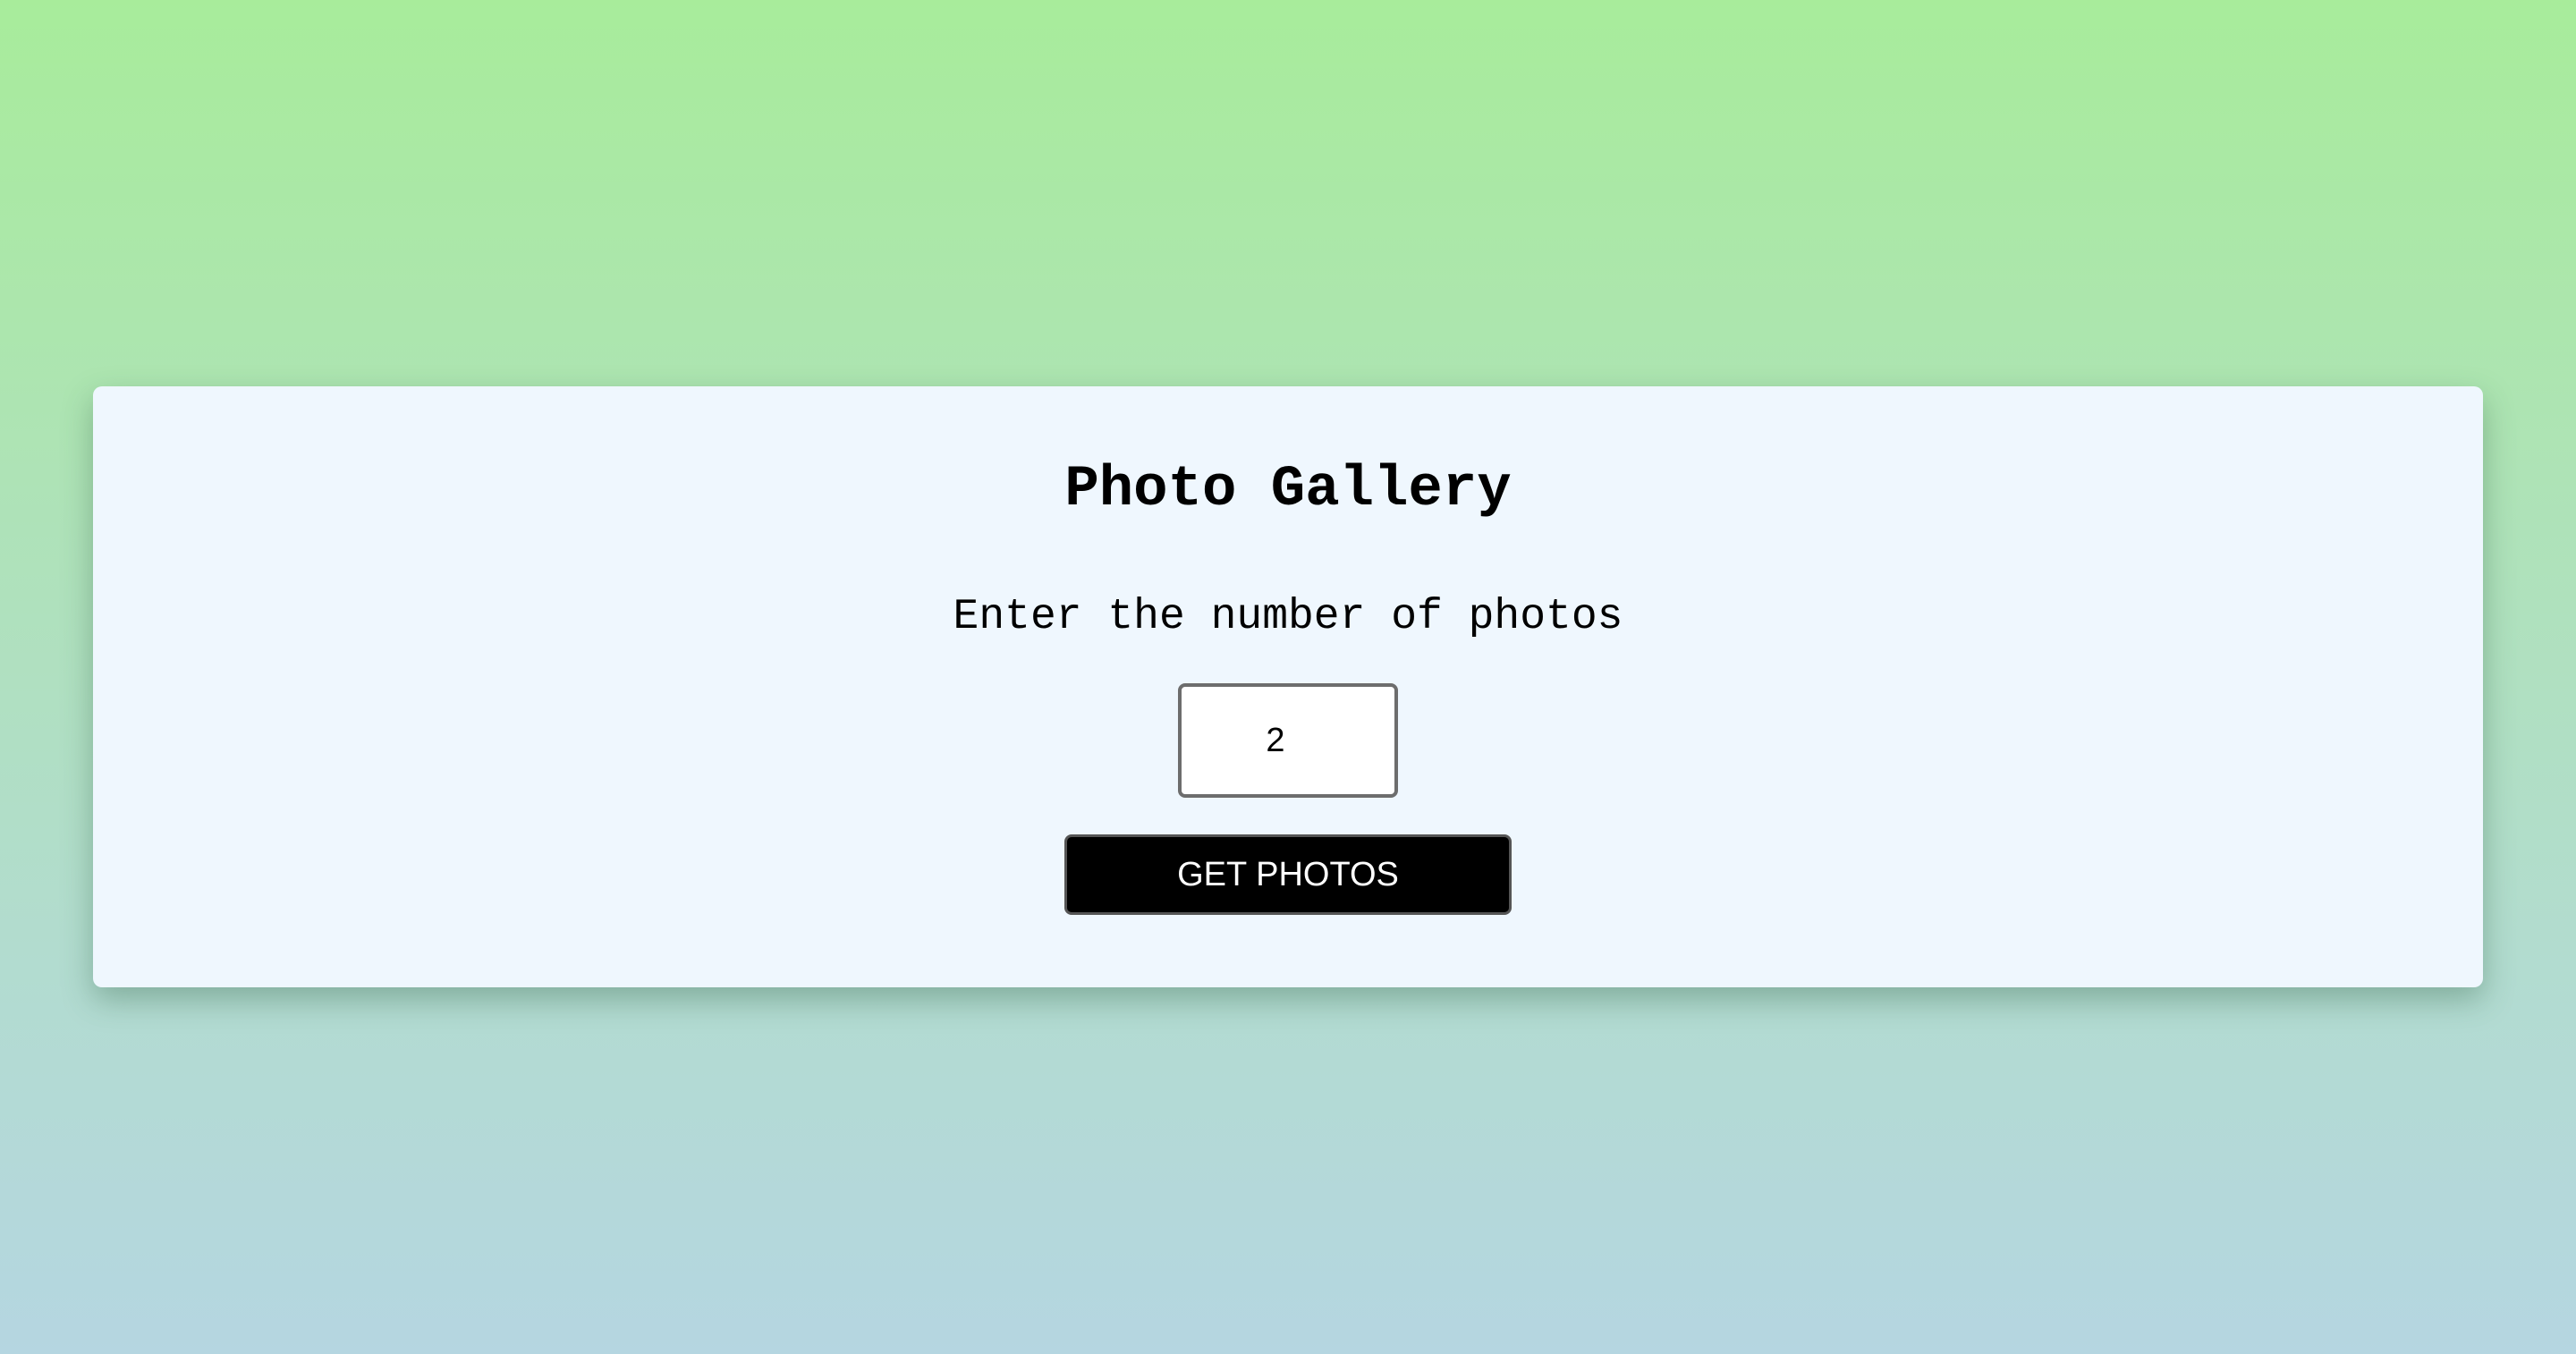 The width and height of the screenshot is (2576, 1354). Describe the element at coordinates (1288, 740) in the screenshot. I see `photo-count-input` at that location.